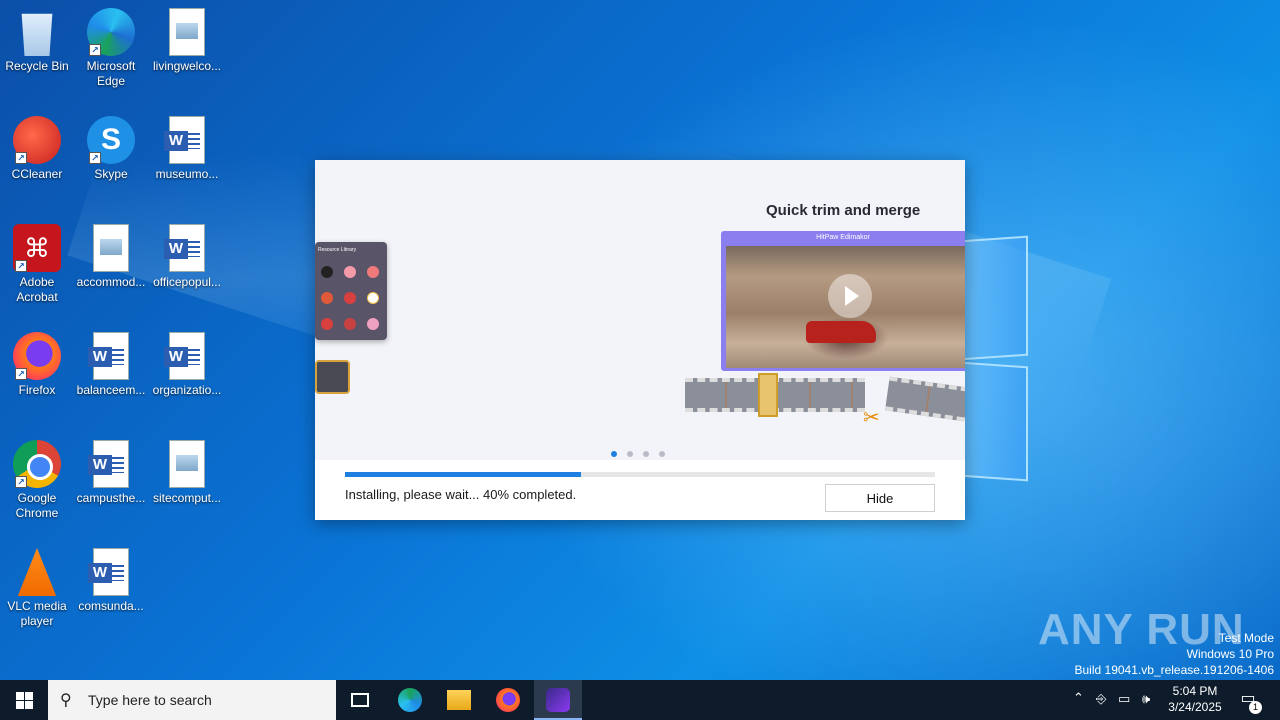  I want to click on heart-icon, so click(350, 272).